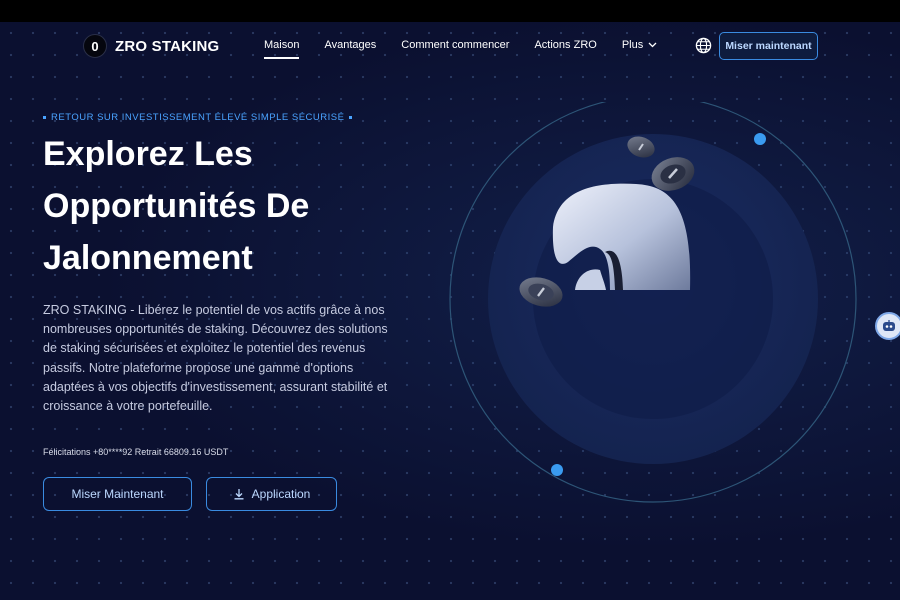 Image resolution: width=900 pixels, height=600 pixels. Describe the element at coordinates (768, 46) in the screenshot. I see `stake-now-button: Miser maintenant` at that location.